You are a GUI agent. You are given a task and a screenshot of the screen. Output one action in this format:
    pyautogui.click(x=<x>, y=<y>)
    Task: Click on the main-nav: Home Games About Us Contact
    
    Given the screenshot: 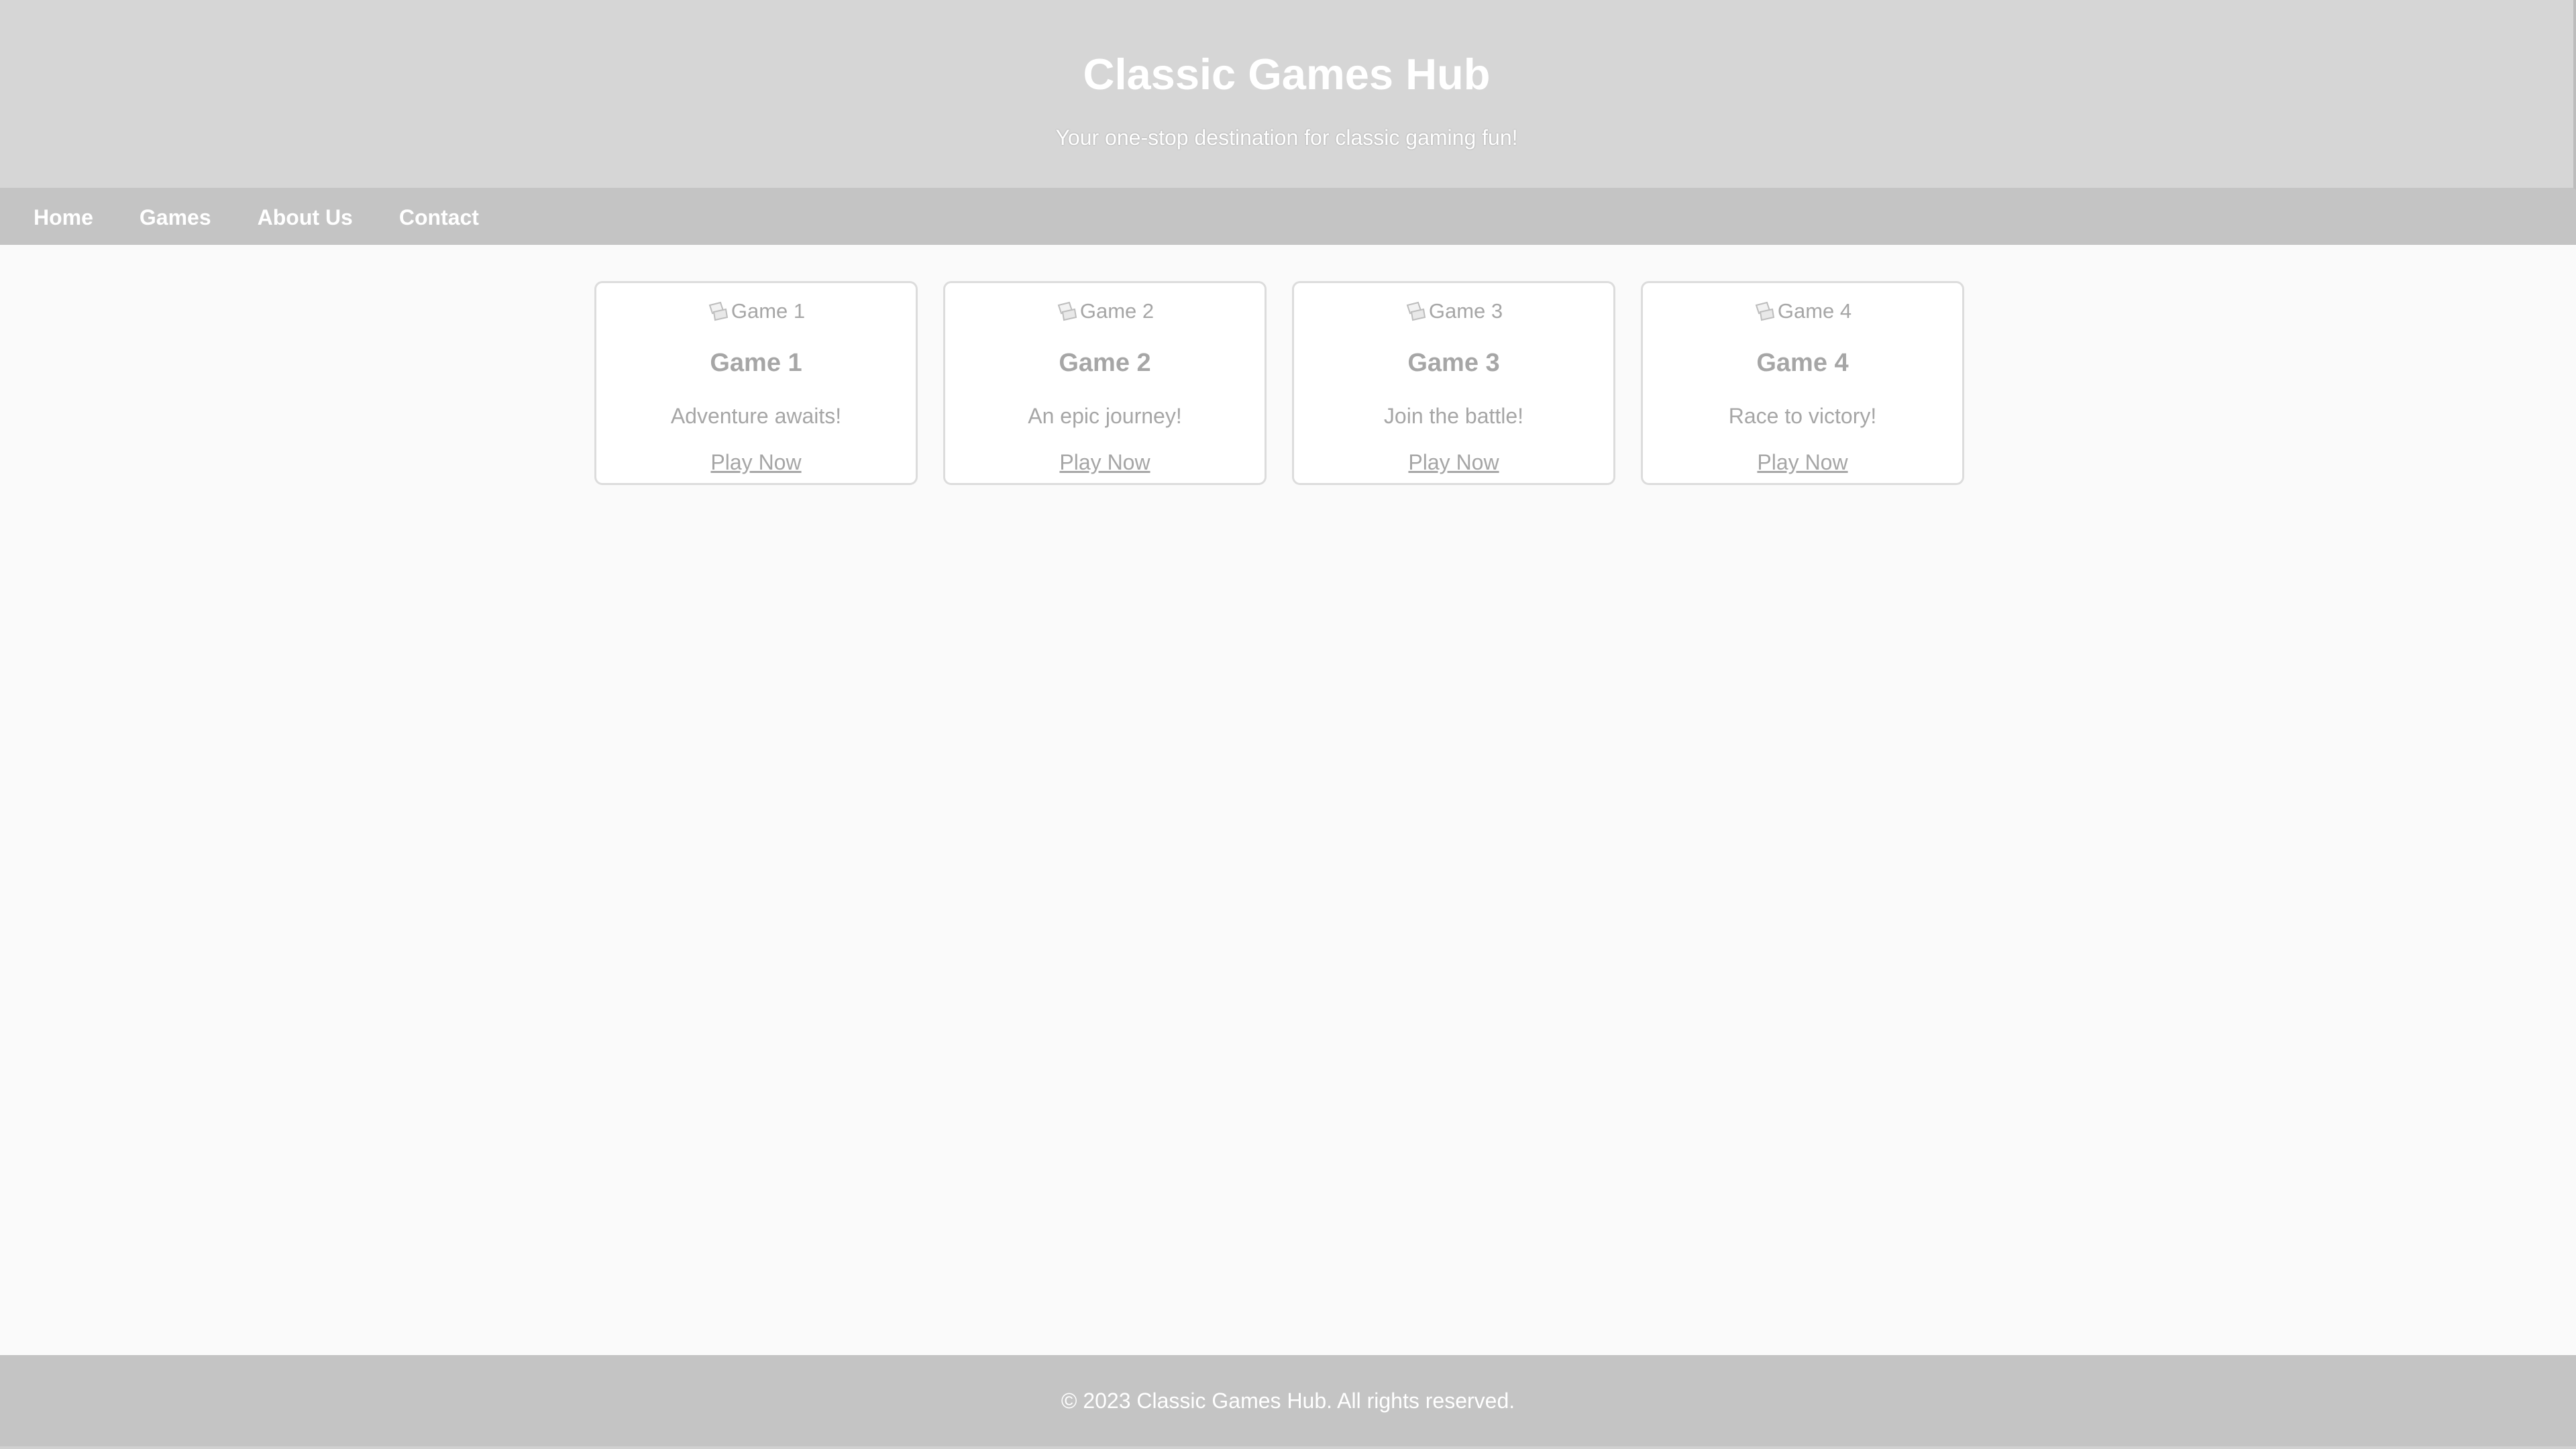 What is the action you would take?
    pyautogui.click(x=1288, y=217)
    